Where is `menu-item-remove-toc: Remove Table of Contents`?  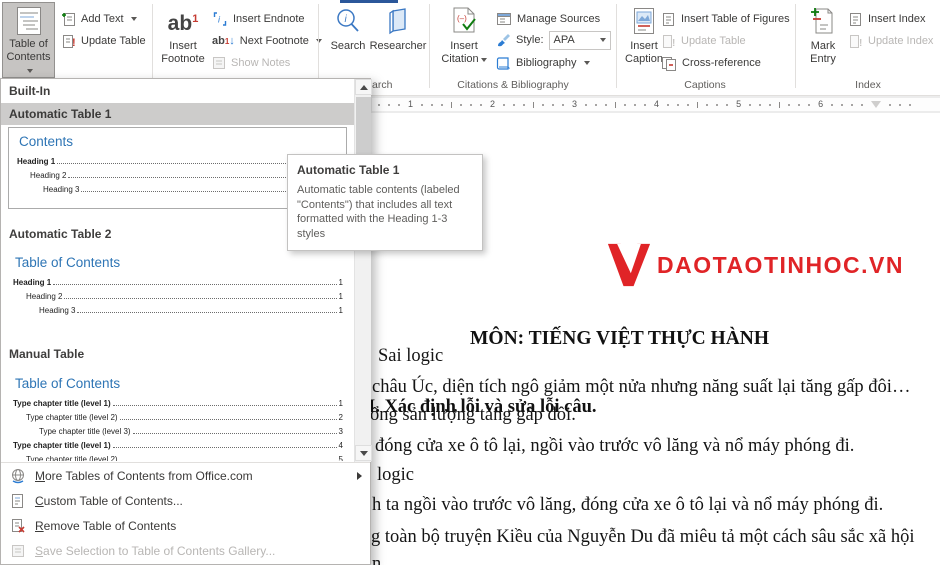
menu-item-remove-toc: Remove Table of Contents is located at coordinates (185, 525).